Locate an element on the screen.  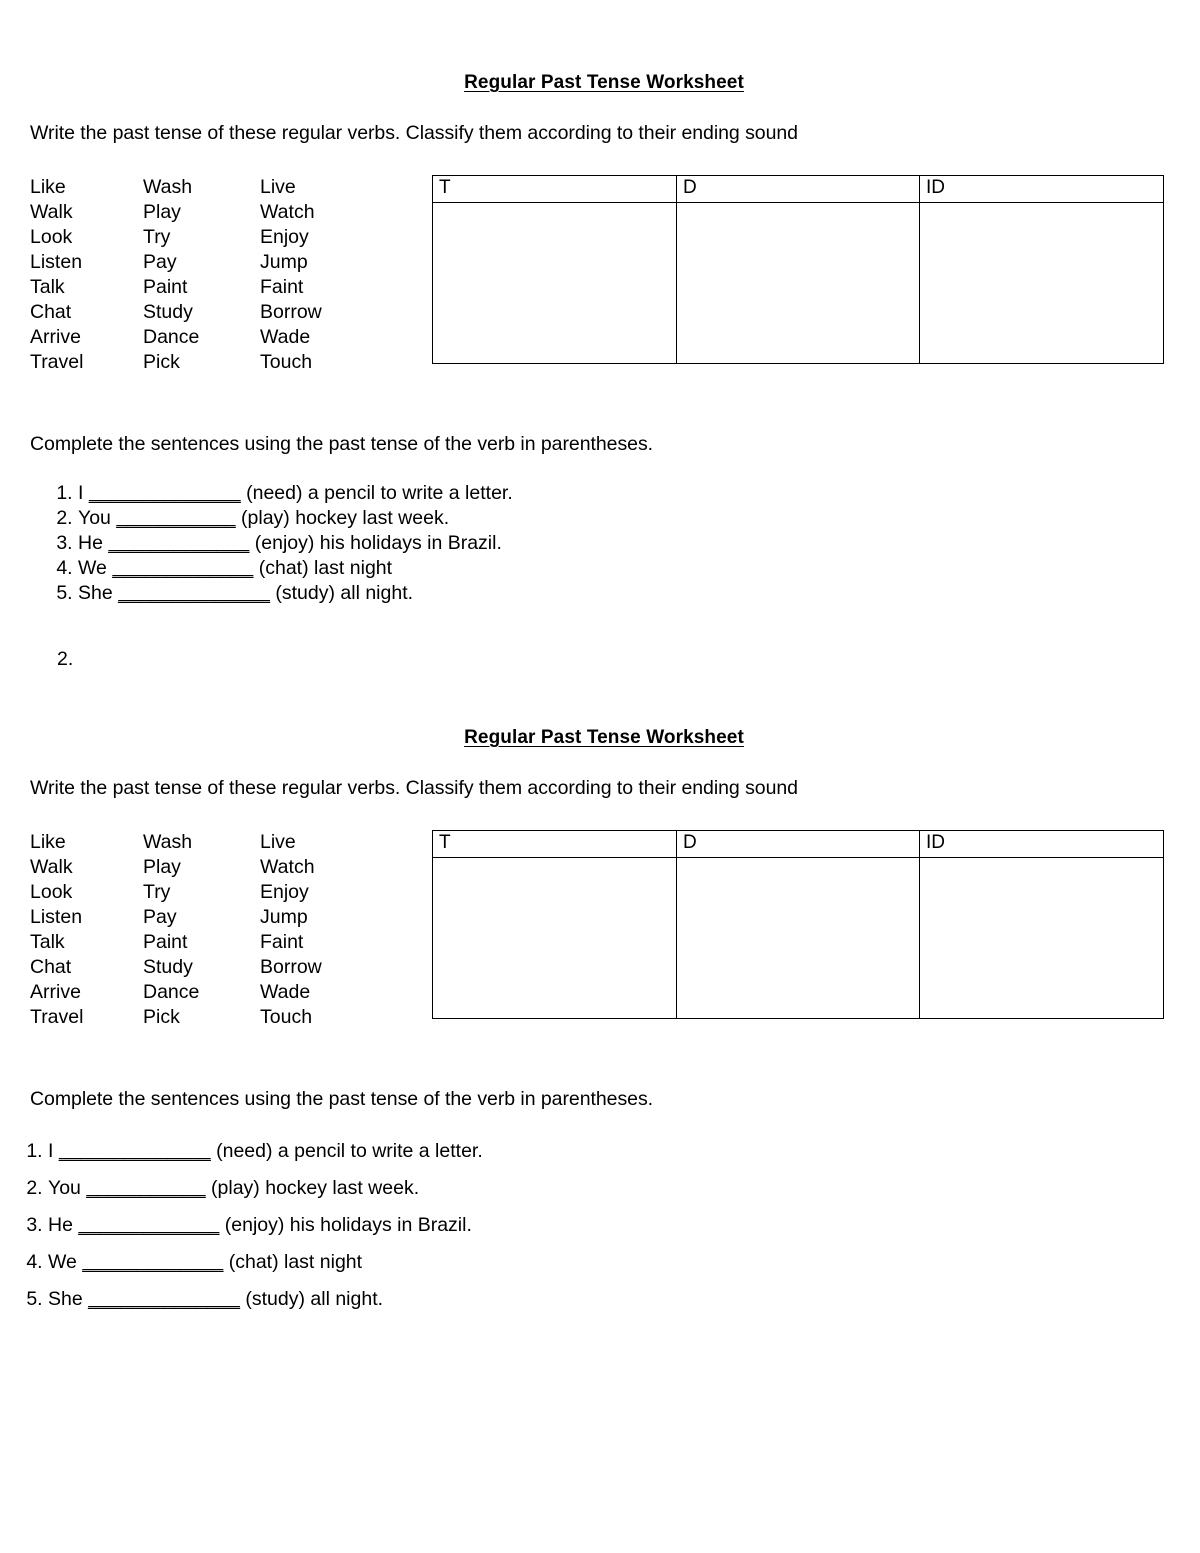
verb-column-2: Wash Play Try Pay Paint Study Dance Pick is located at coordinates (201, 930).